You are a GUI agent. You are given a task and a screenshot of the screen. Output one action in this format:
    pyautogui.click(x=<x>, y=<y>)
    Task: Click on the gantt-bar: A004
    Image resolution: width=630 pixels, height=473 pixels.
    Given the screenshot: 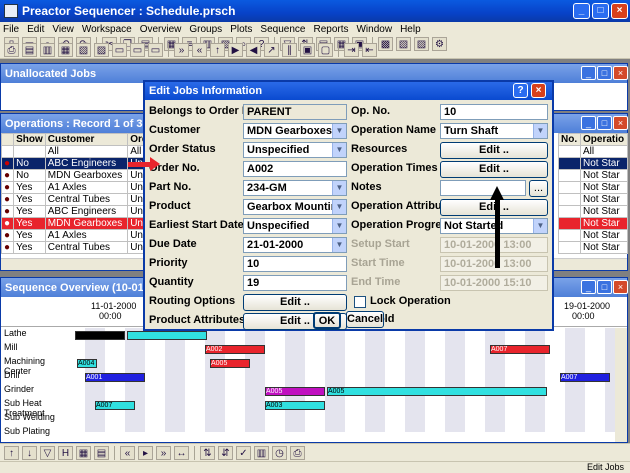 What is the action you would take?
    pyautogui.click(x=87, y=363)
    